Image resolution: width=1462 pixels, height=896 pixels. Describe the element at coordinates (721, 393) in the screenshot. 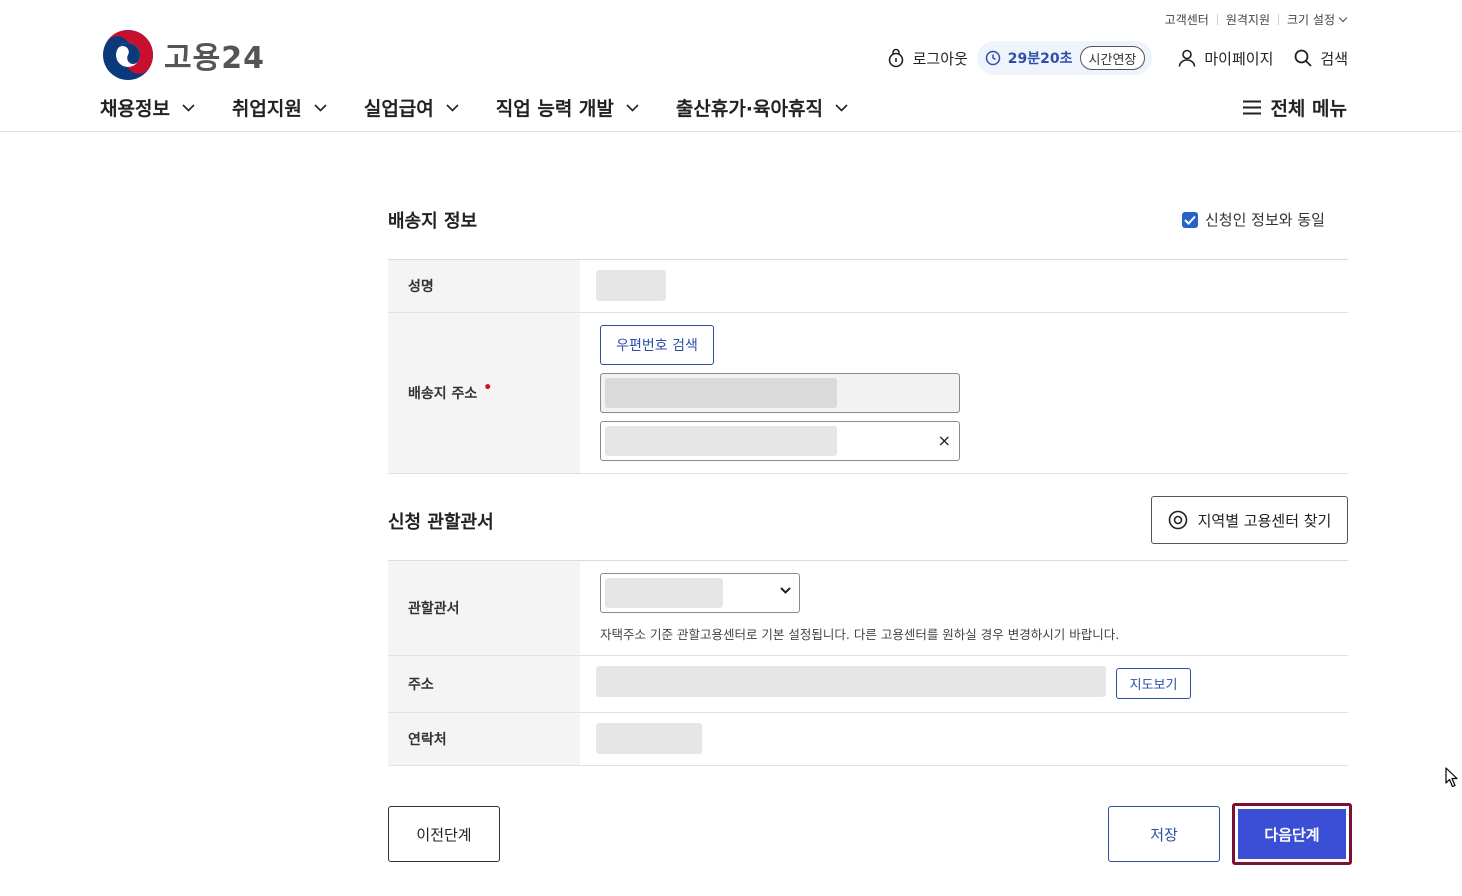

I see `redacted-address` at that location.